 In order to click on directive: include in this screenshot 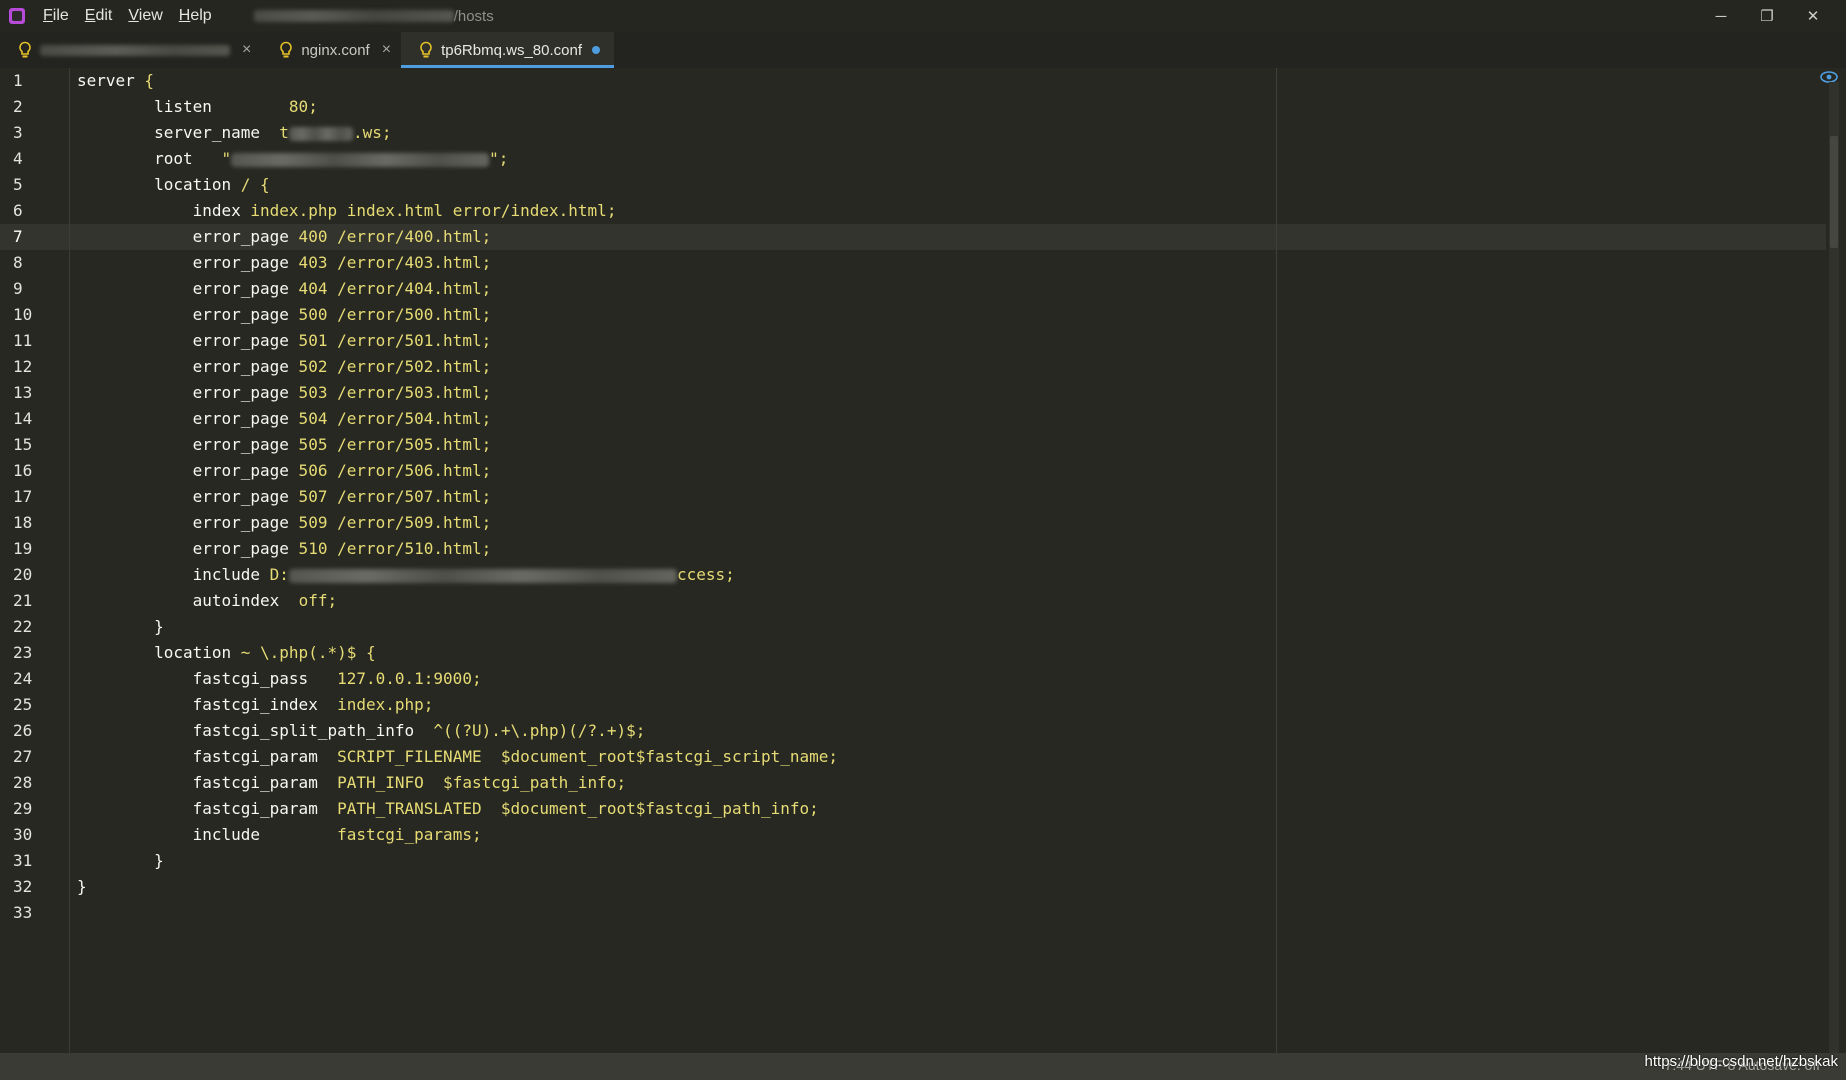, I will do `click(169, 574)`.